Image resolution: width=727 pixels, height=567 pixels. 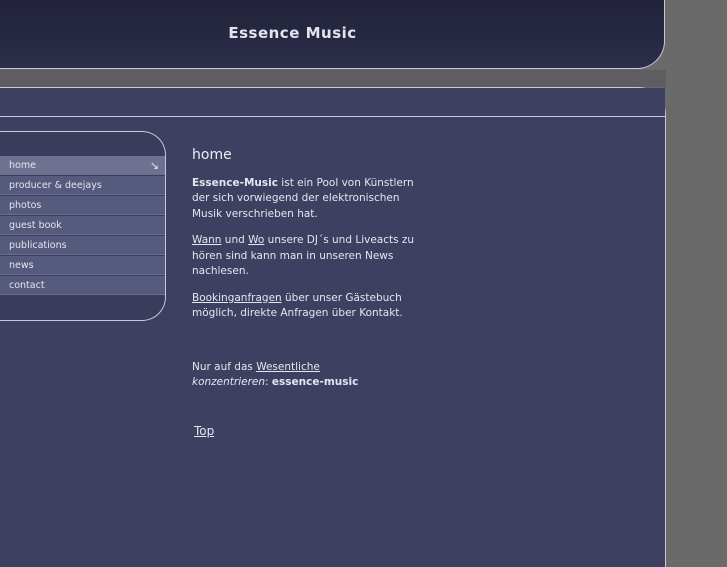 What do you see at coordinates (229, 382) in the screenshot?
I see `focus-emphasis: konzentrieren` at bounding box center [229, 382].